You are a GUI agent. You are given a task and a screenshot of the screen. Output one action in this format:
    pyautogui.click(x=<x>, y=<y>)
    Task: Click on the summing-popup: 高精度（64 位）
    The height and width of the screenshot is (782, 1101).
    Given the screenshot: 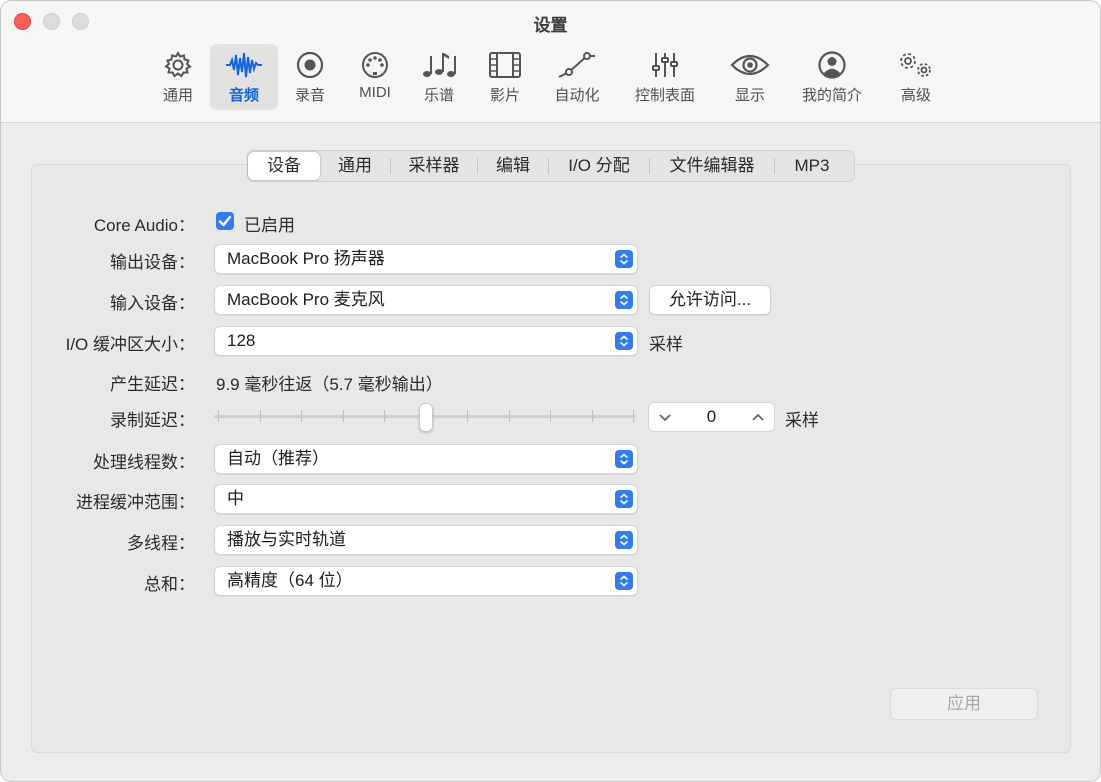 What is the action you would take?
    pyautogui.click(x=426, y=581)
    